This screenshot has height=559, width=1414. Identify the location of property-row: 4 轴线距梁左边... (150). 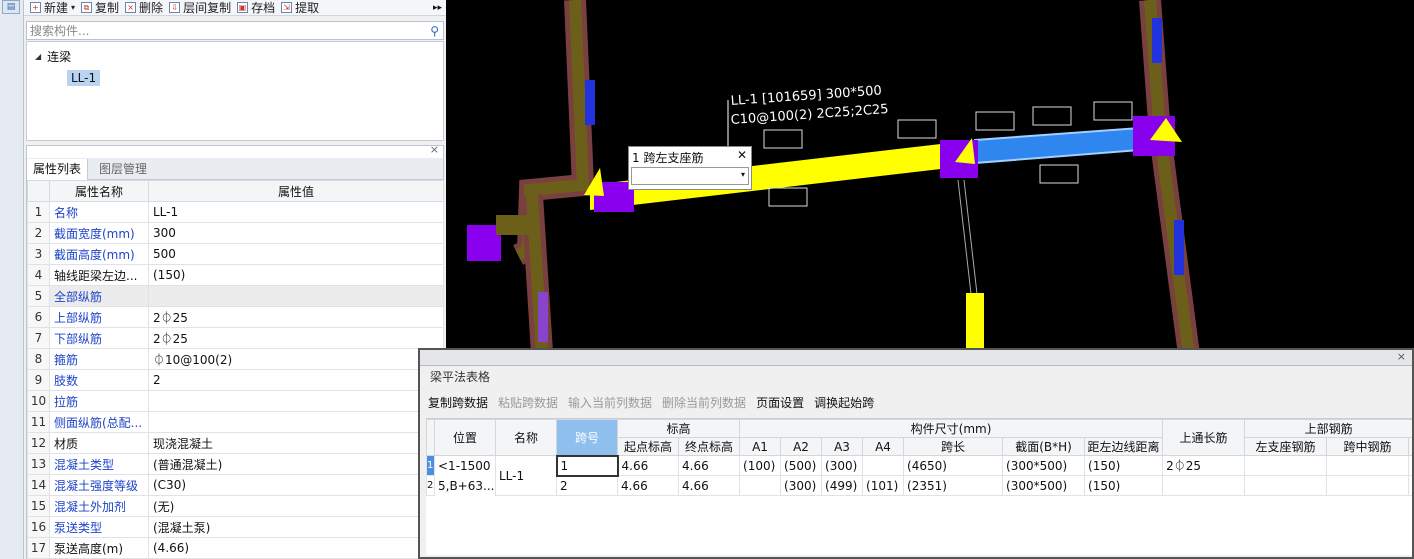
(235, 275).